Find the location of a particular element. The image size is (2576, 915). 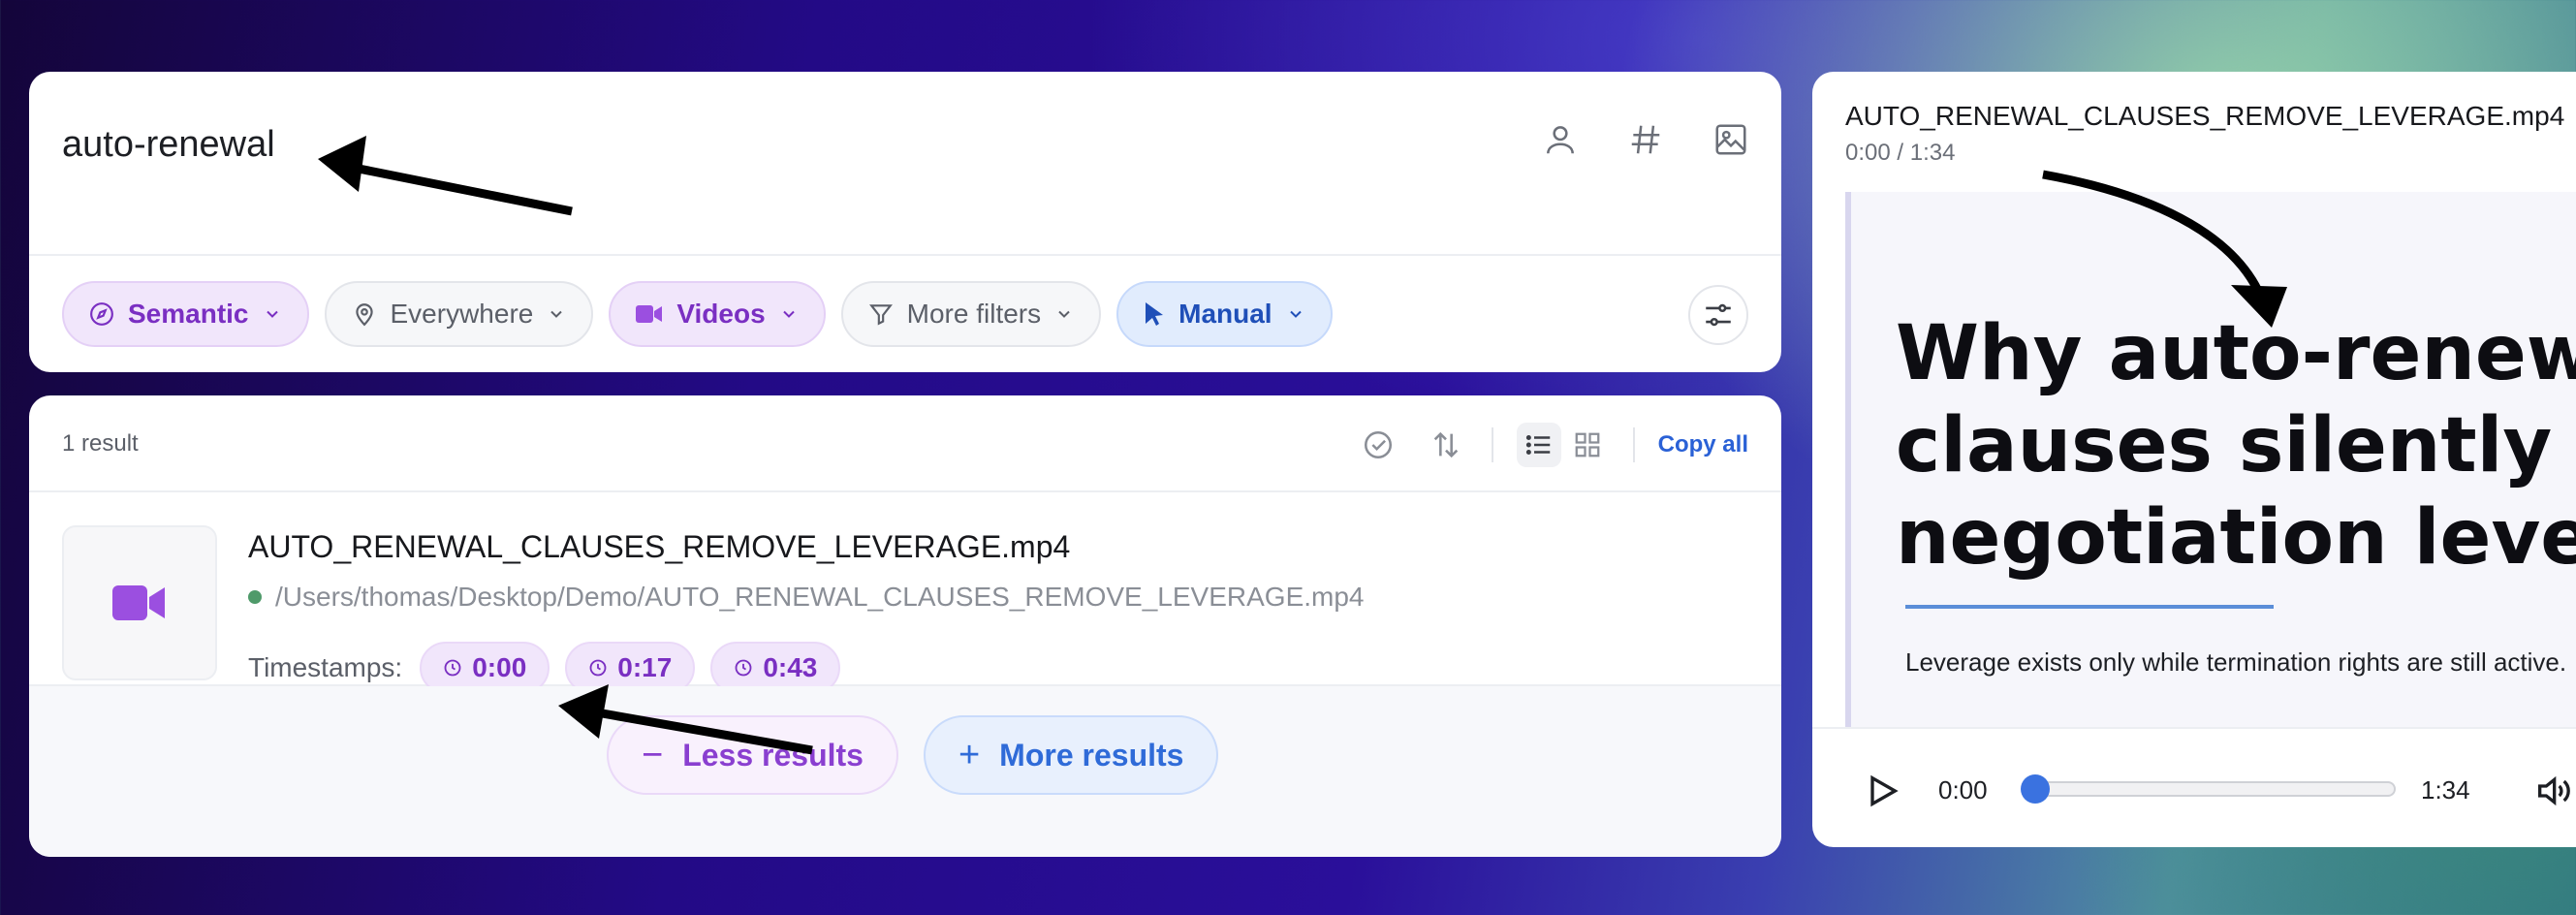

results-header: 1 result Copy all is located at coordinates (905, 443).